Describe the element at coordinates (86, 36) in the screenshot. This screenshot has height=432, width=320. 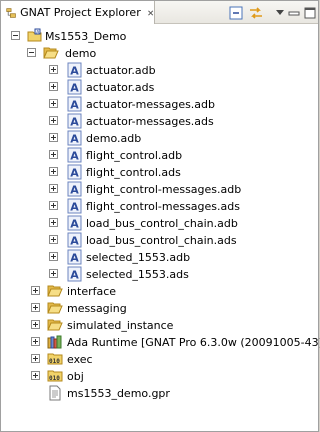
I see `project-label: Ms1553_Demo` at that location.